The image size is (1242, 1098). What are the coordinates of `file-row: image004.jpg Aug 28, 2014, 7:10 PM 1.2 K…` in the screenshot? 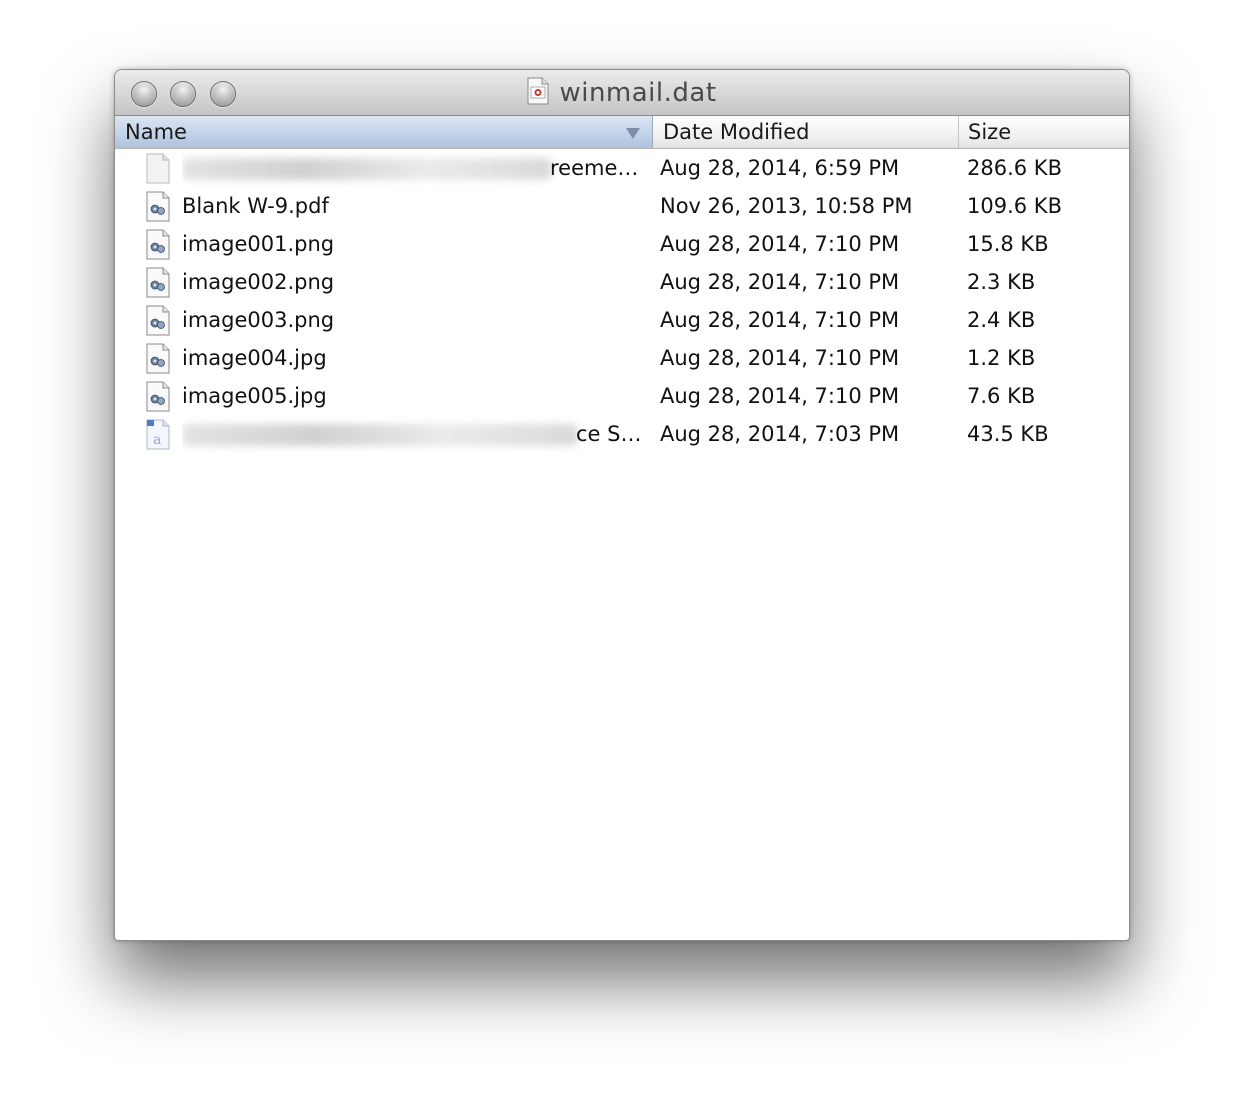 It's located at (622, 358).